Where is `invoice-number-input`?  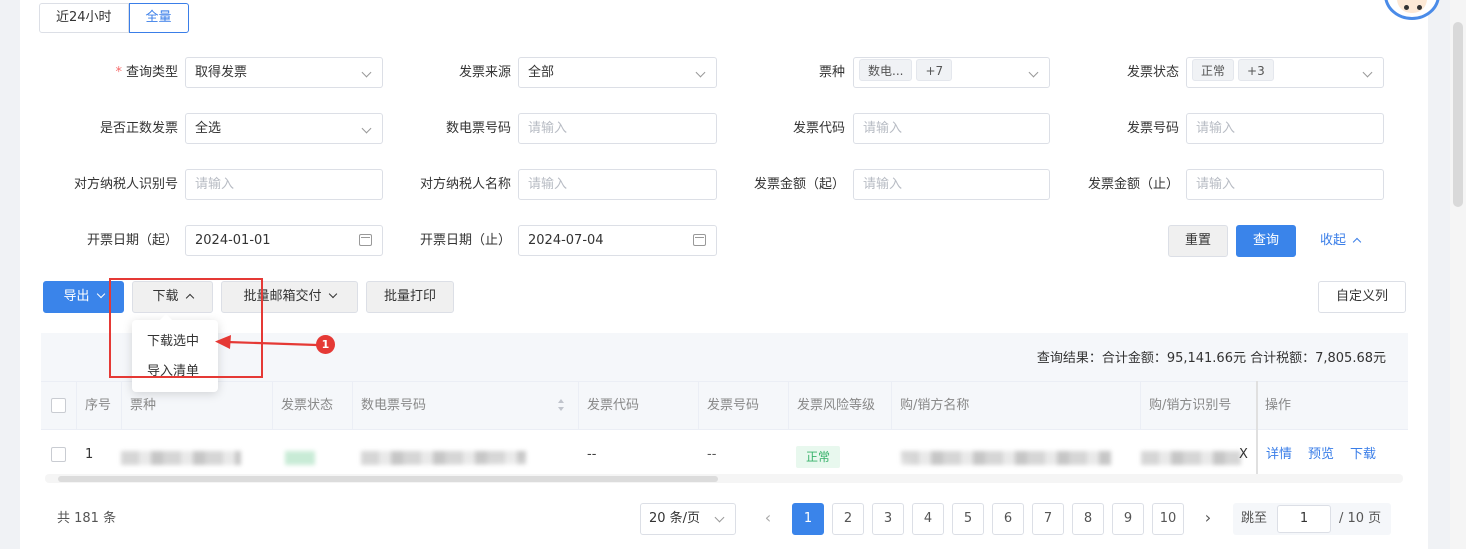
invoice-number-input is located at coordinates (1271, 128).